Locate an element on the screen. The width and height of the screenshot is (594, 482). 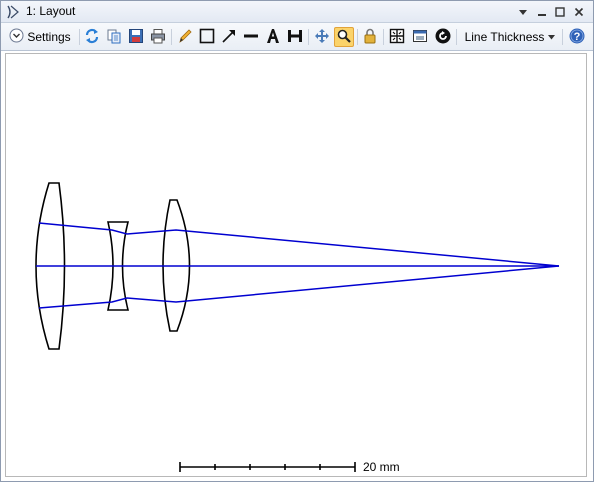
minimize-button is located at coordinates (542, 12).